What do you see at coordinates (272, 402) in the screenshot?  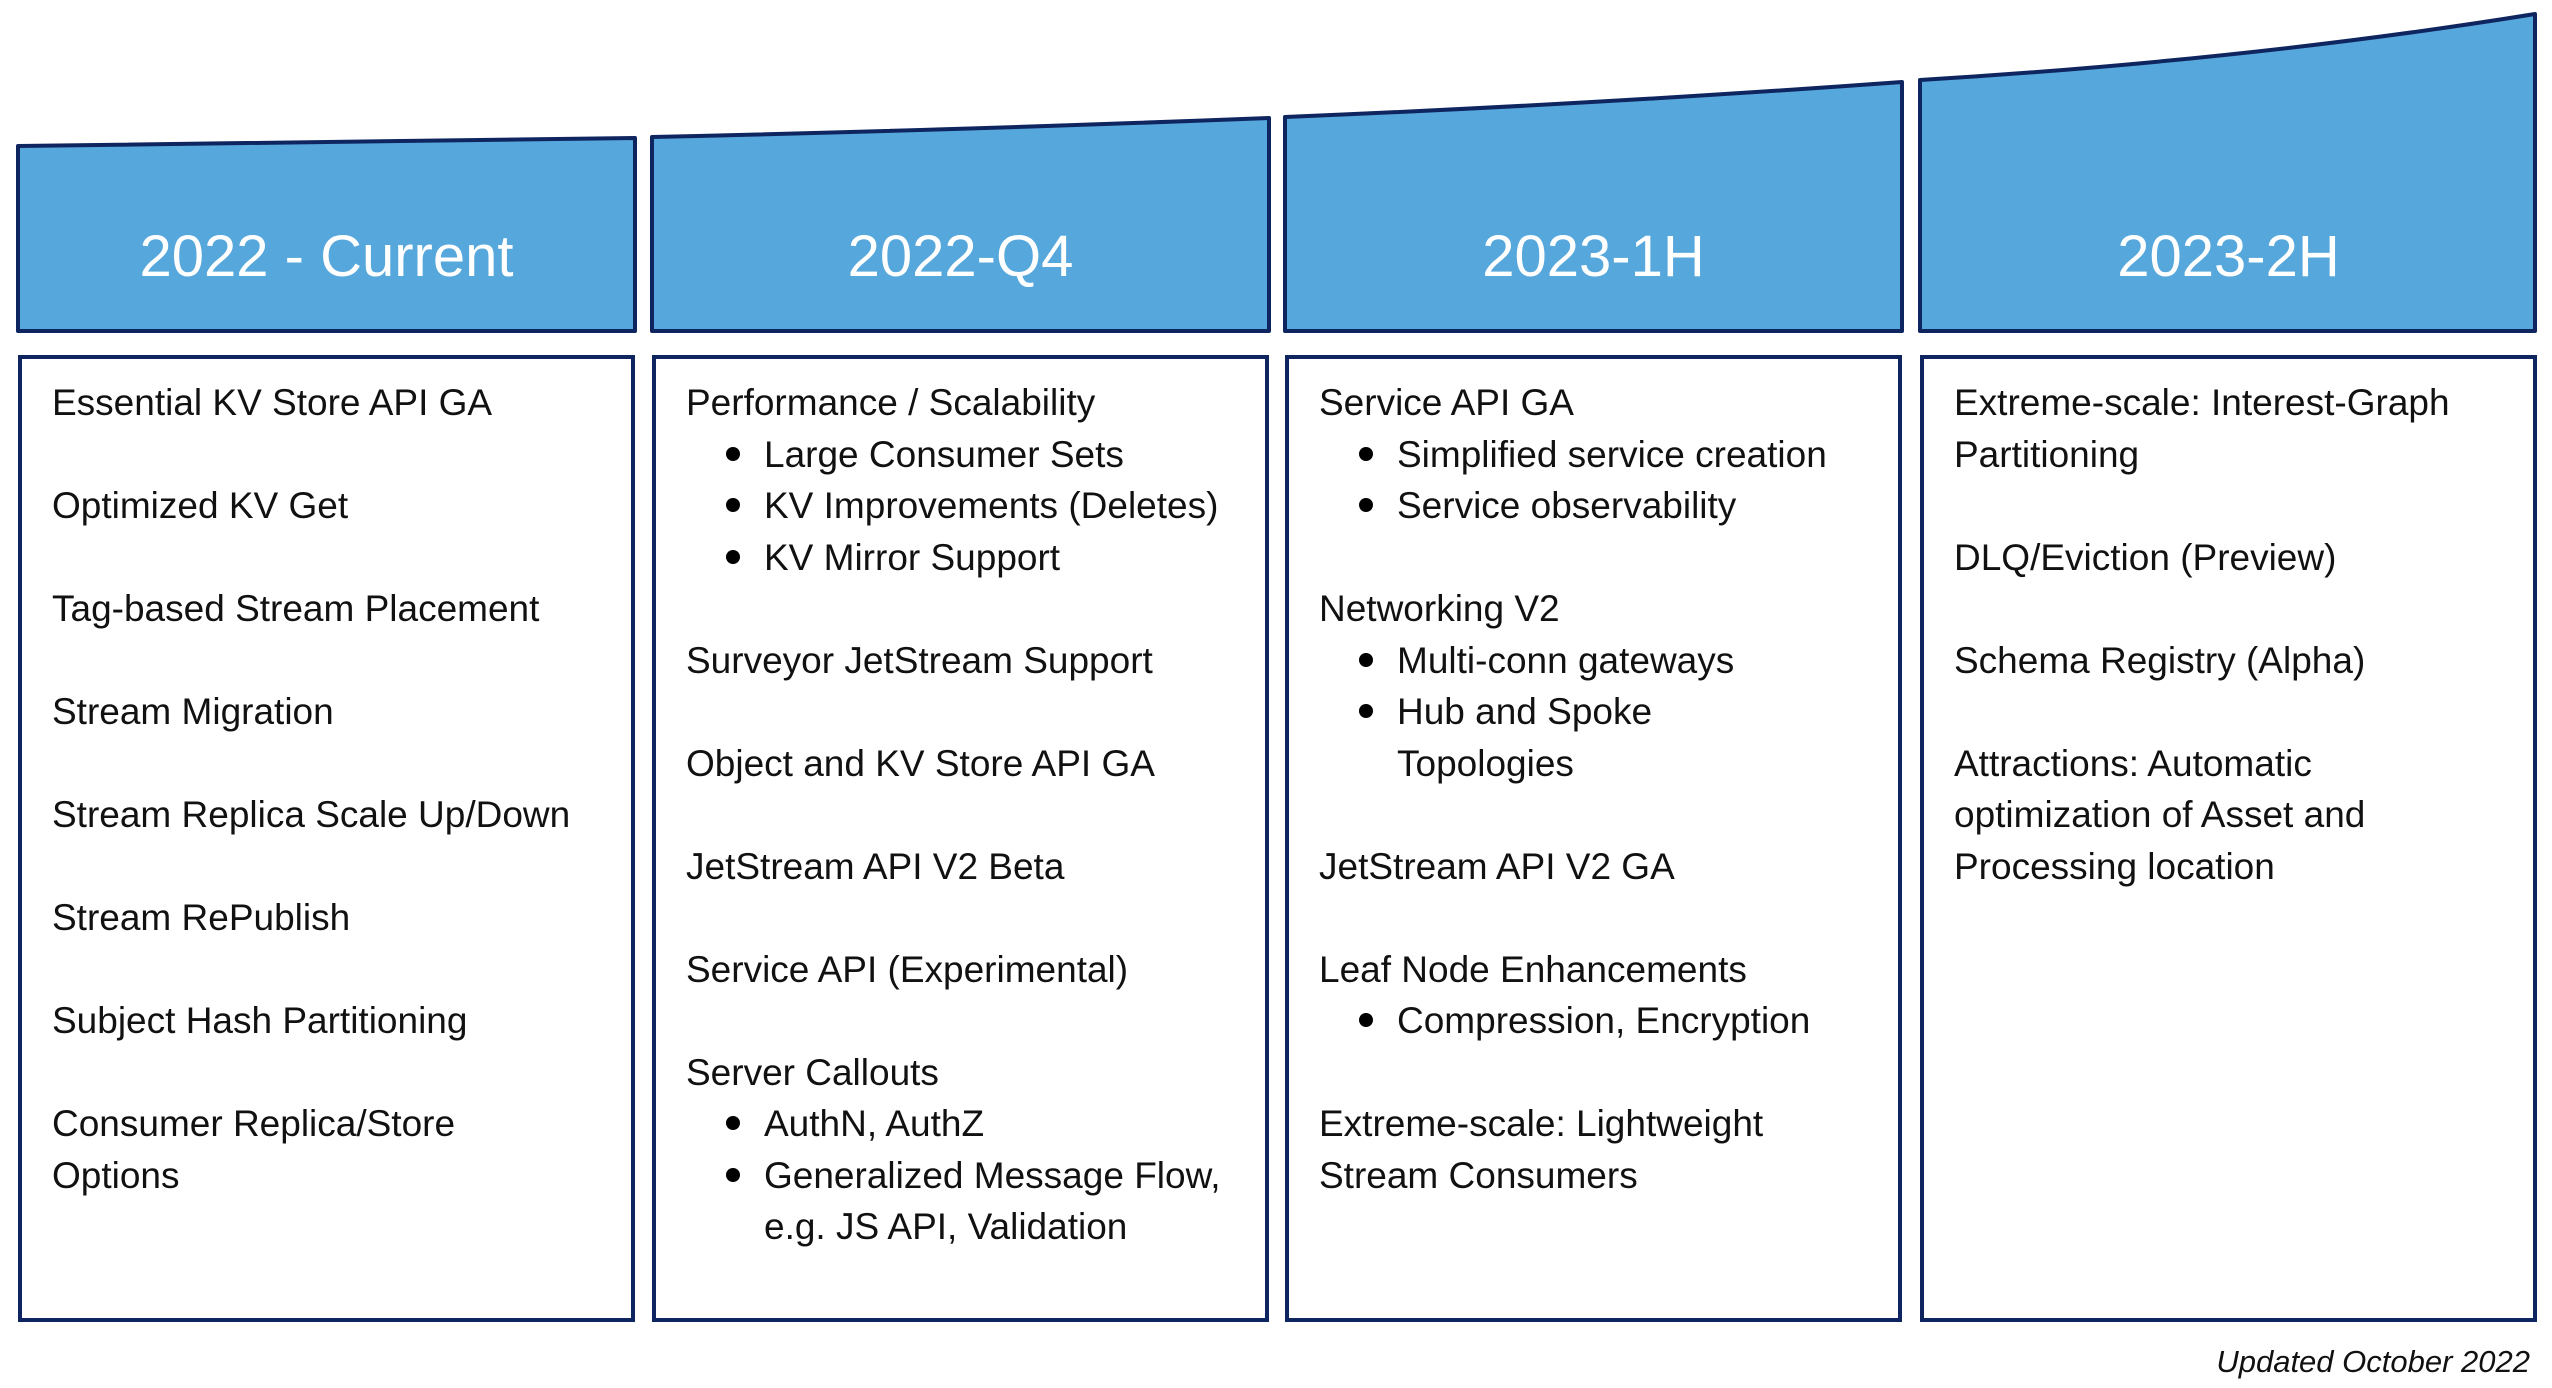 I see `roadmap-item-text: Essential KV Store API GA` at bounding box center [272, 402].